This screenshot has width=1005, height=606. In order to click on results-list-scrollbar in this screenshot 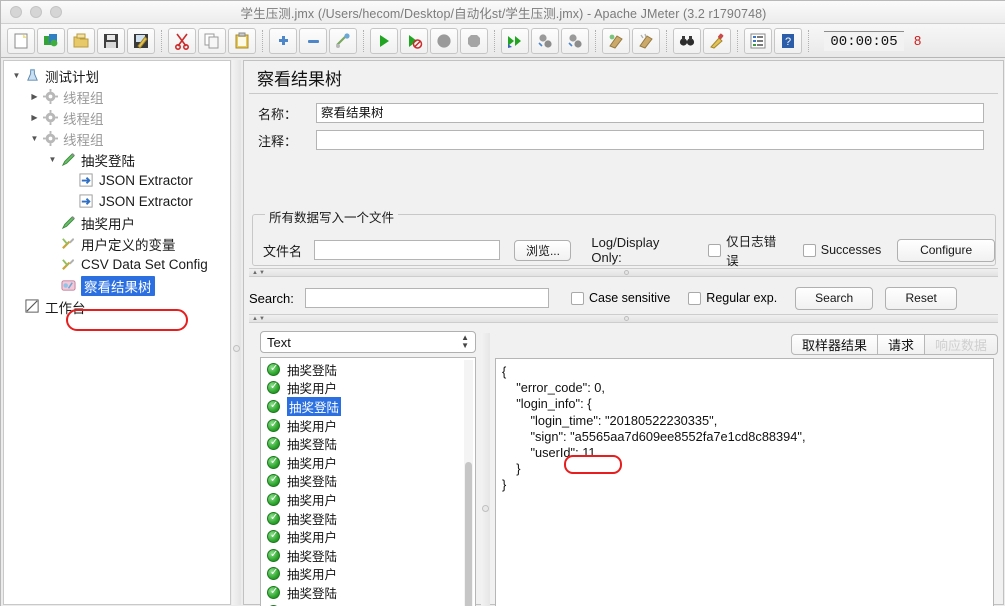, I will do `click(468, 483)`.